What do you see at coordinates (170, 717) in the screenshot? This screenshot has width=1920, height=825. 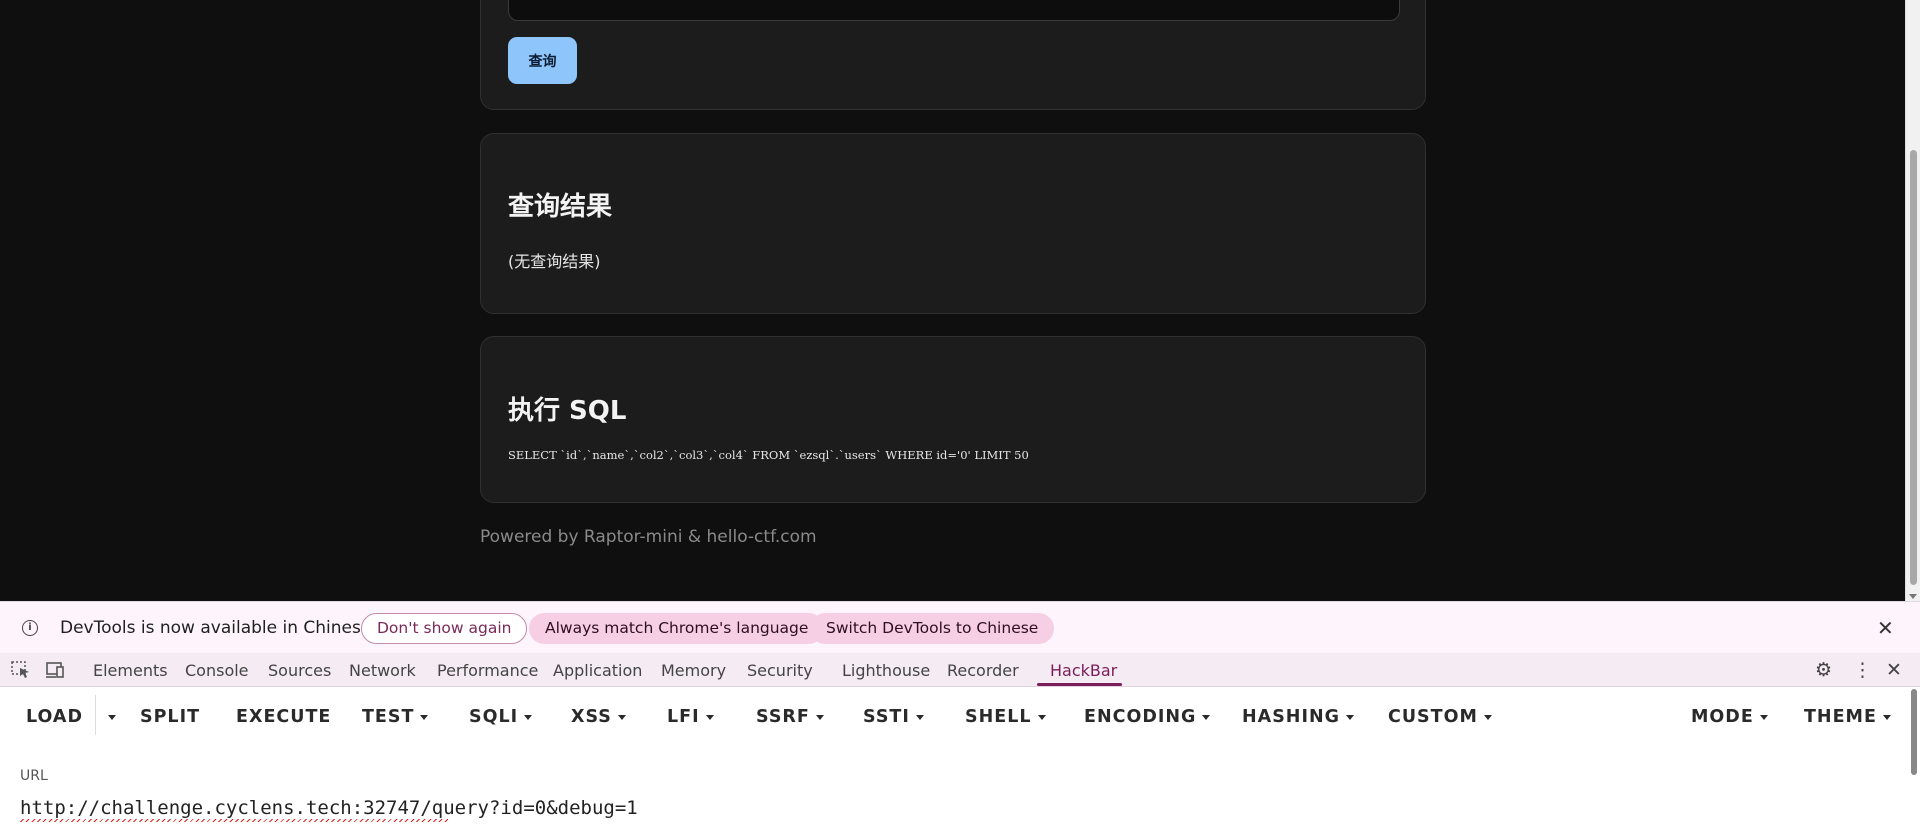 I see `split-button: SPLIT` at bounding box center [170, 717].